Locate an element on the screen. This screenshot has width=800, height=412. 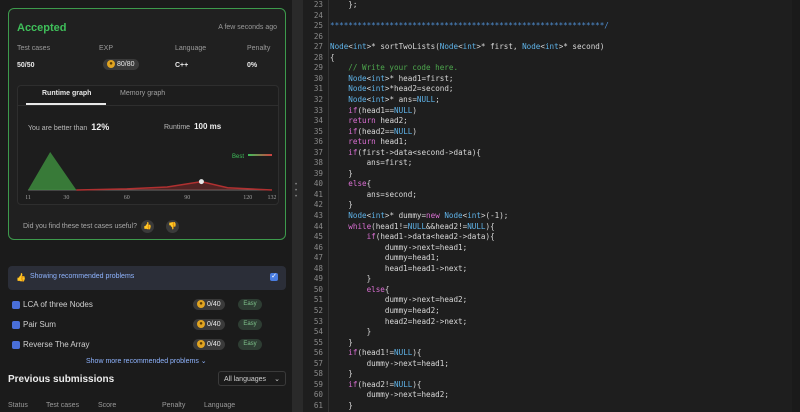
editor-scrollbar is located at coordinates (796, 206).